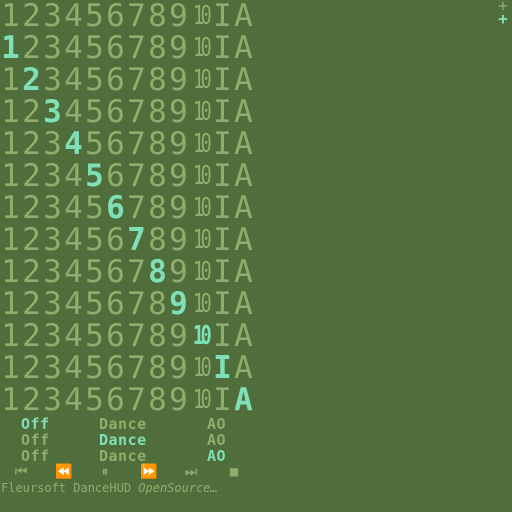 The height and width of the screenshot is (512, 512). I want to click on fast-forward-icon: ⏩, so click(149, 472).